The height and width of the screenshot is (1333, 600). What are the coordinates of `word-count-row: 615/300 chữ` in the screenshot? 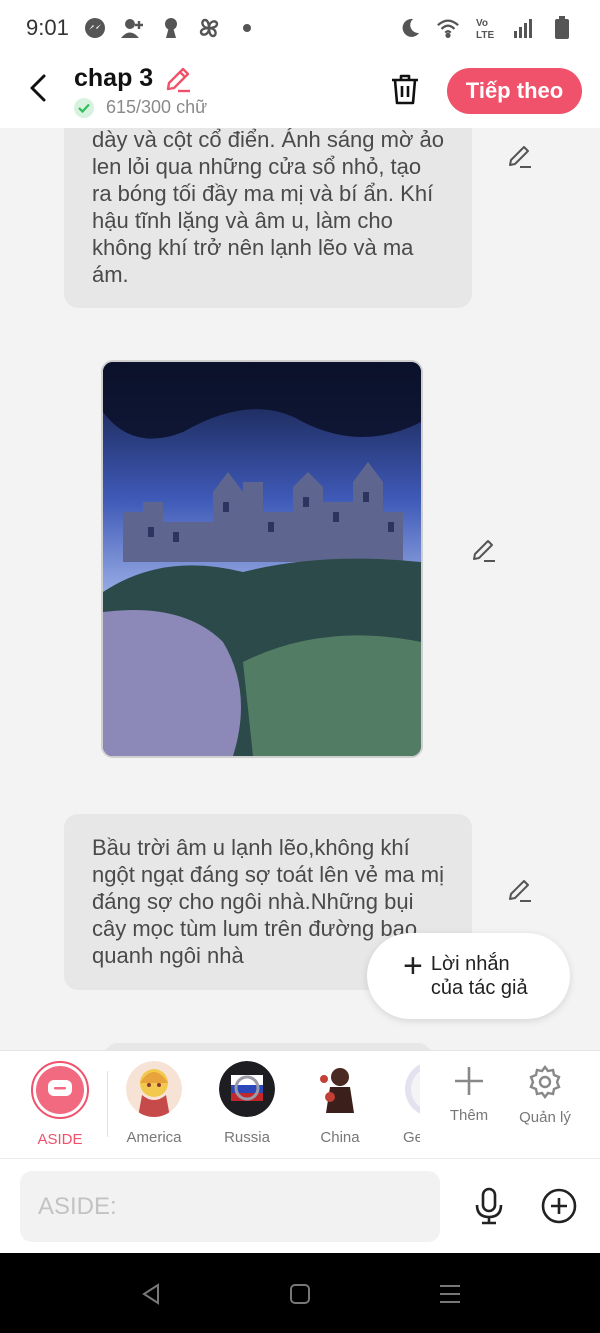 It's located at (140, 107).